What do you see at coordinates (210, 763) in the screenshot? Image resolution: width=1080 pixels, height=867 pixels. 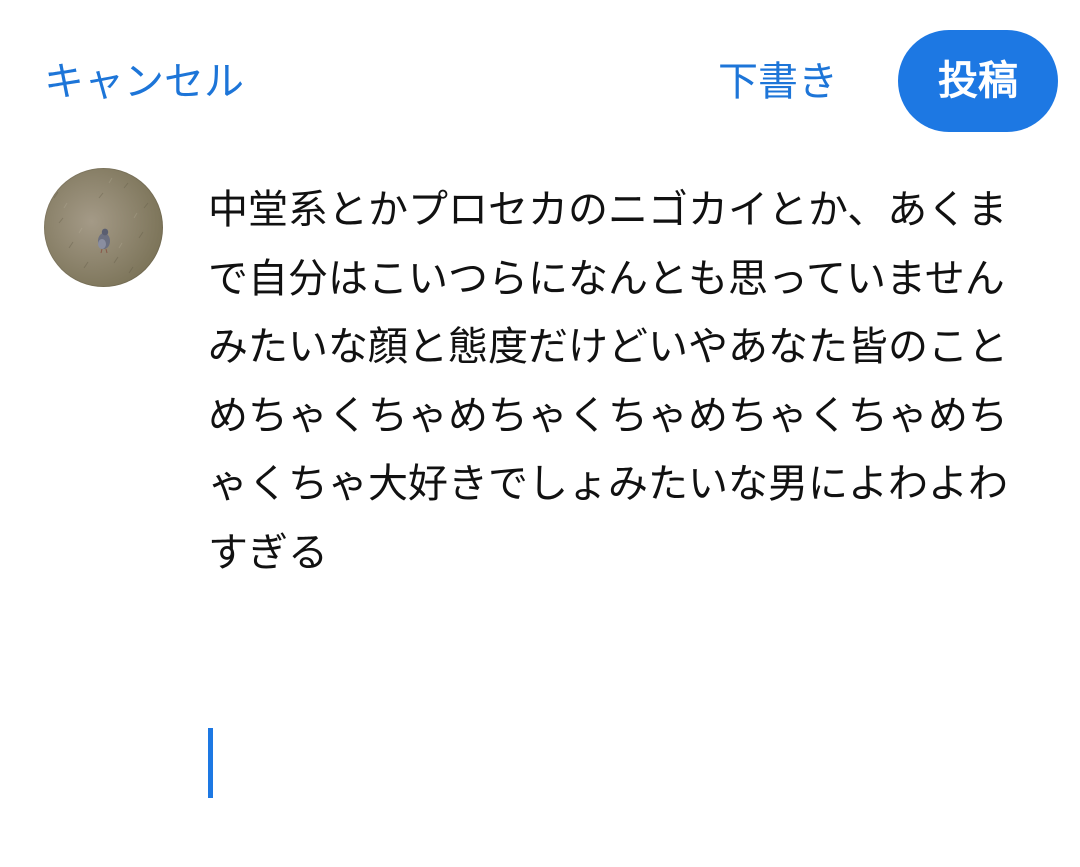 I see `text-cursor` at bounding box center [210, 763].